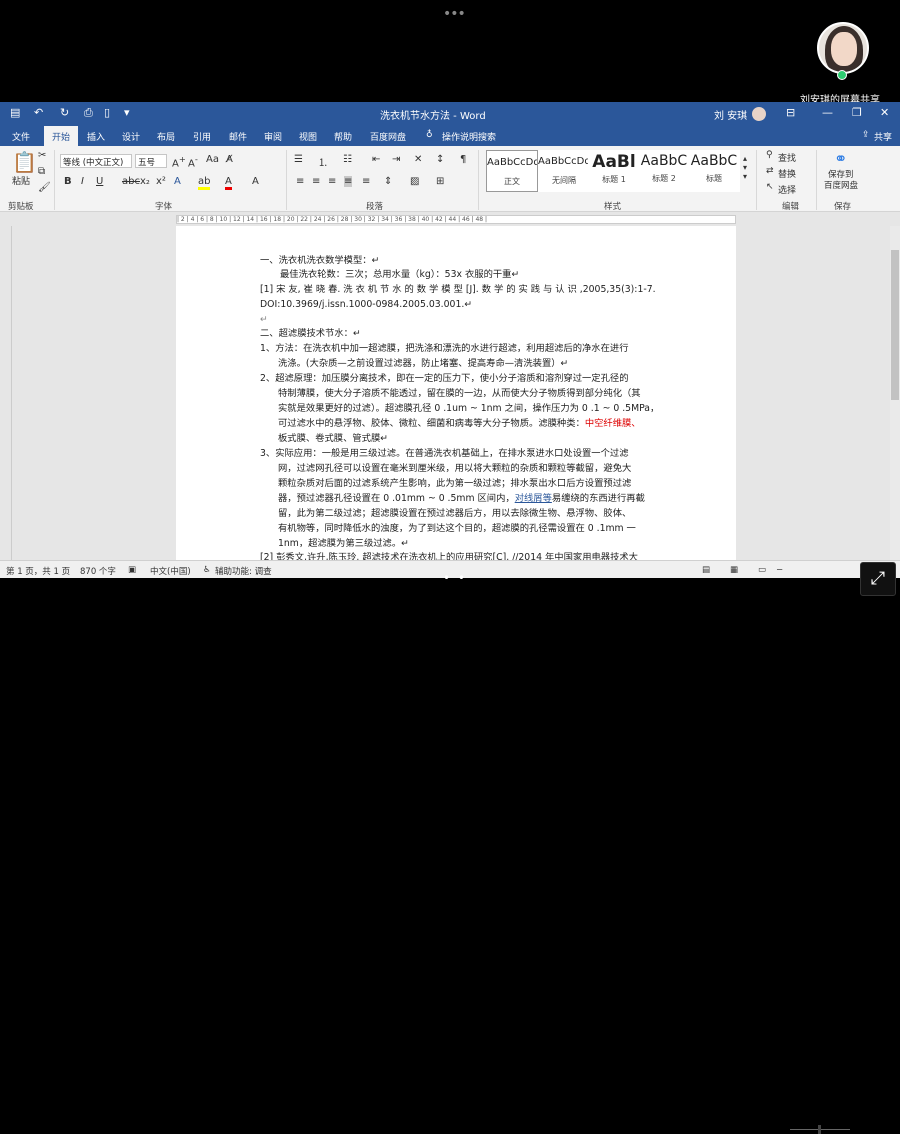  Describe the element at coordinates (38, 112) in the screenshot. I see `undo-icon: ↶` at that location.